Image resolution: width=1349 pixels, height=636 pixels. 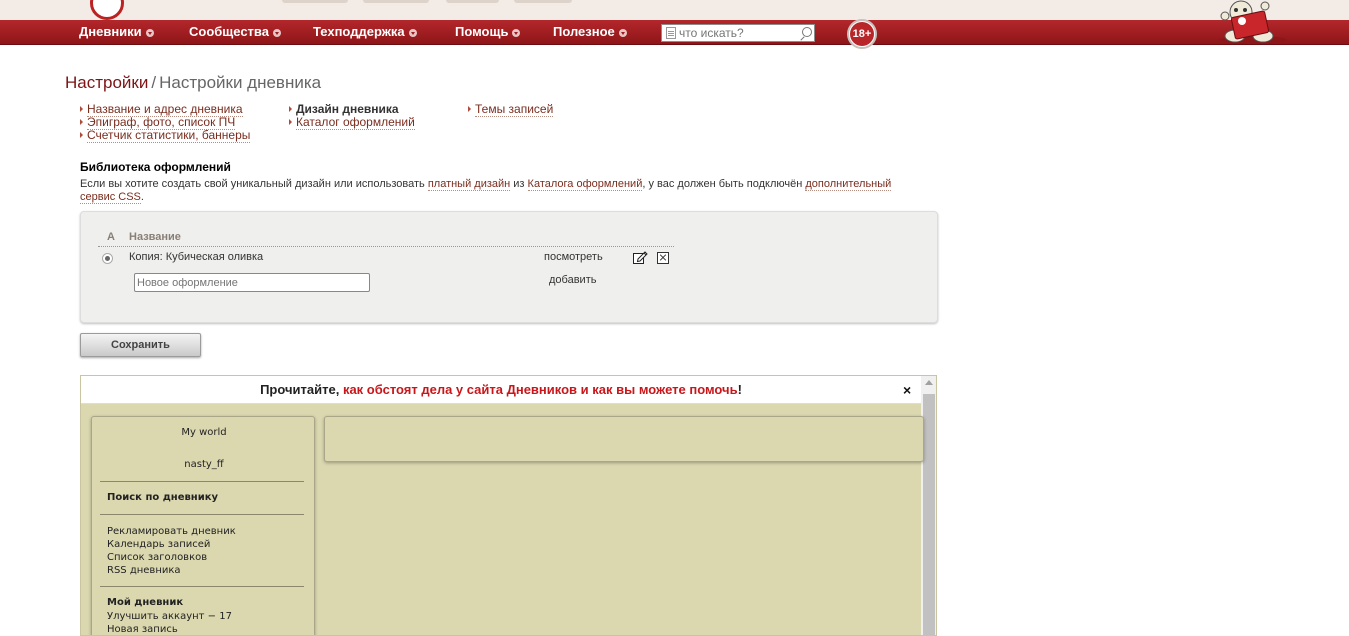 What do you see at coordinates (171, 531) in the screenshot?
I see `preview-link-advertise: Рекламировать дневник` at bounding box center [171, 531].